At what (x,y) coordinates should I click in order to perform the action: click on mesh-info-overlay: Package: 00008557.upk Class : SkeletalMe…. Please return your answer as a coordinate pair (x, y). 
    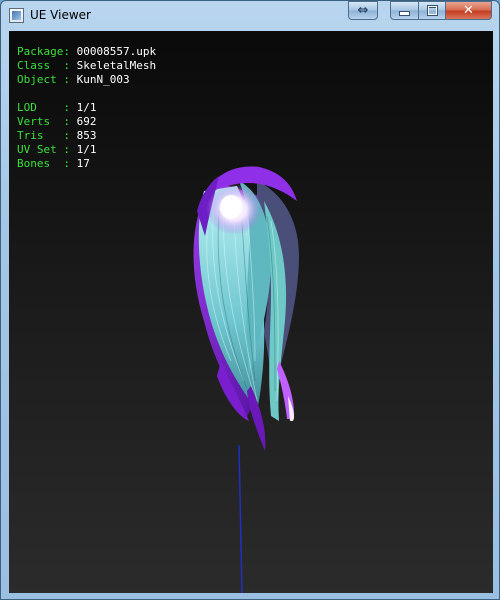
    Looking at the image, I should click on (86, 108).